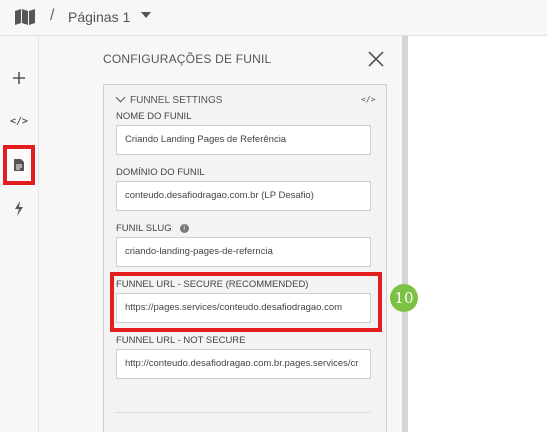 The image size is (547, 432). What do you see at coordinates (404, 298) in the screenshot?
I see `step-badge-10: 10` at bounding box center [404, 298].